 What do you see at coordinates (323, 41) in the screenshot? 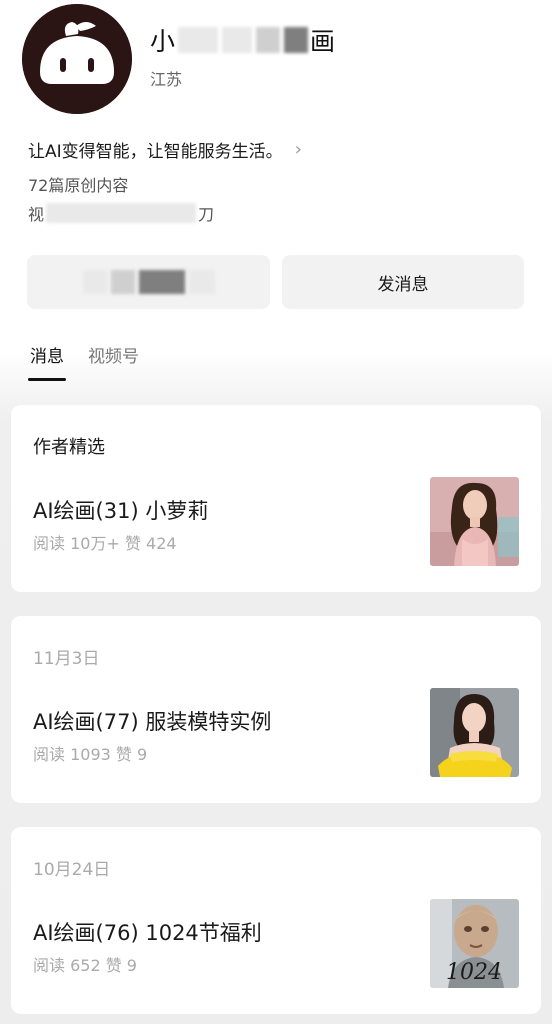
I see `profile-name-end: 画` at bounding box center [323, 41].